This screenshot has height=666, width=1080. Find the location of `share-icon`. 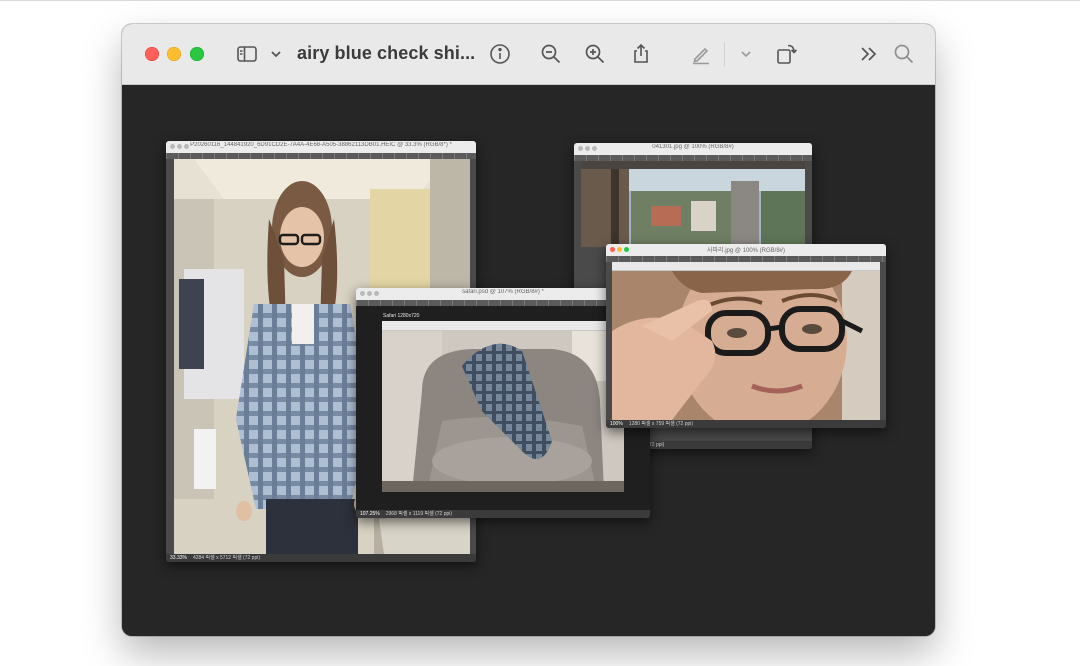

share-icon is located at coordinates (641, 54).